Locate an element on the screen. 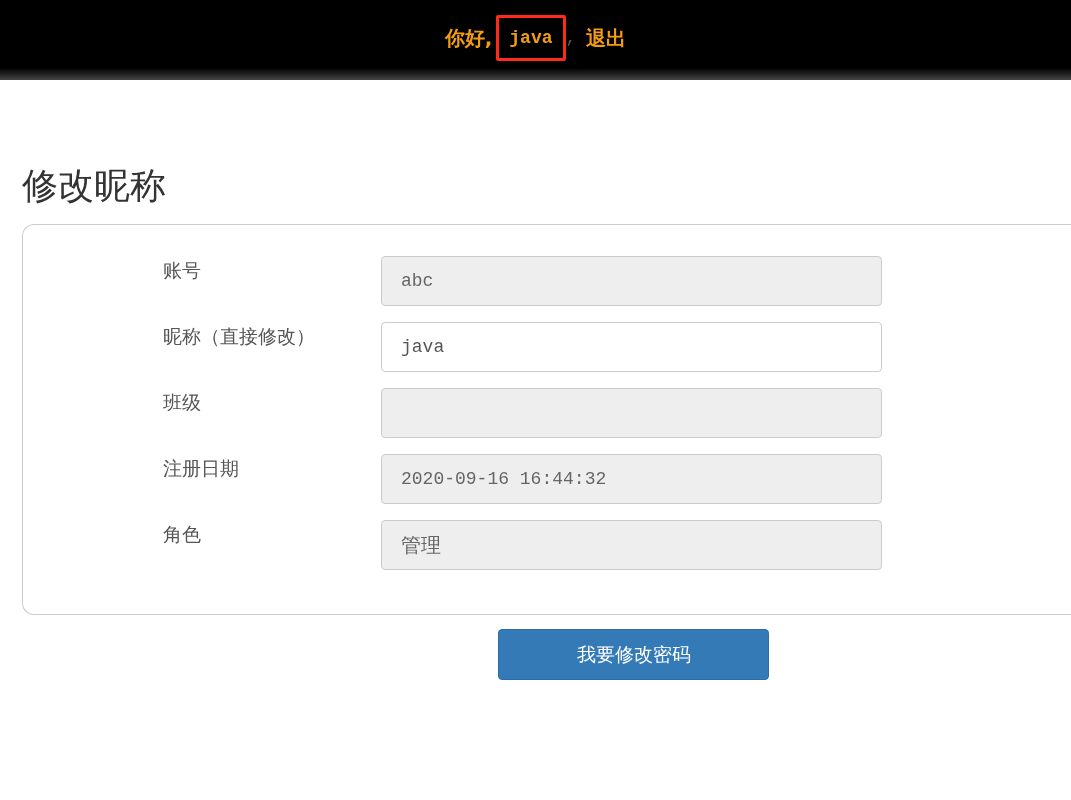  greeting-text: 你好, is located at coordinates (468, 38).